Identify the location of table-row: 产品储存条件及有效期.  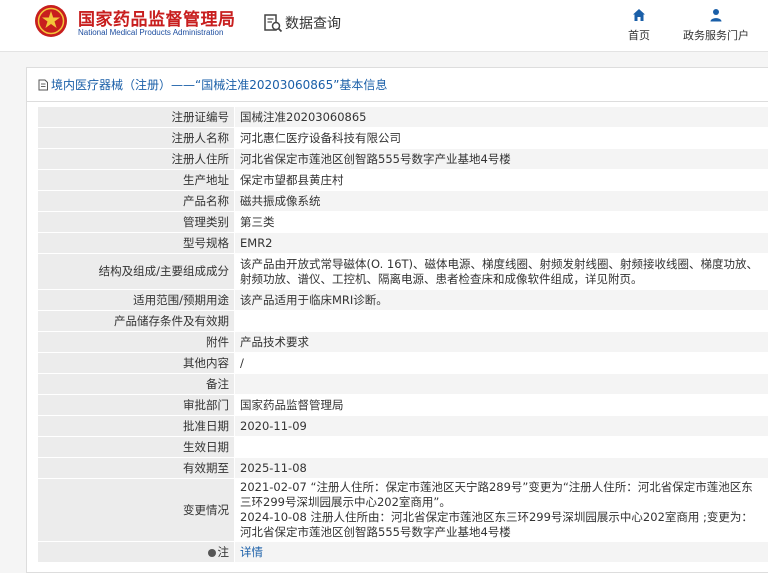
(402, 321).